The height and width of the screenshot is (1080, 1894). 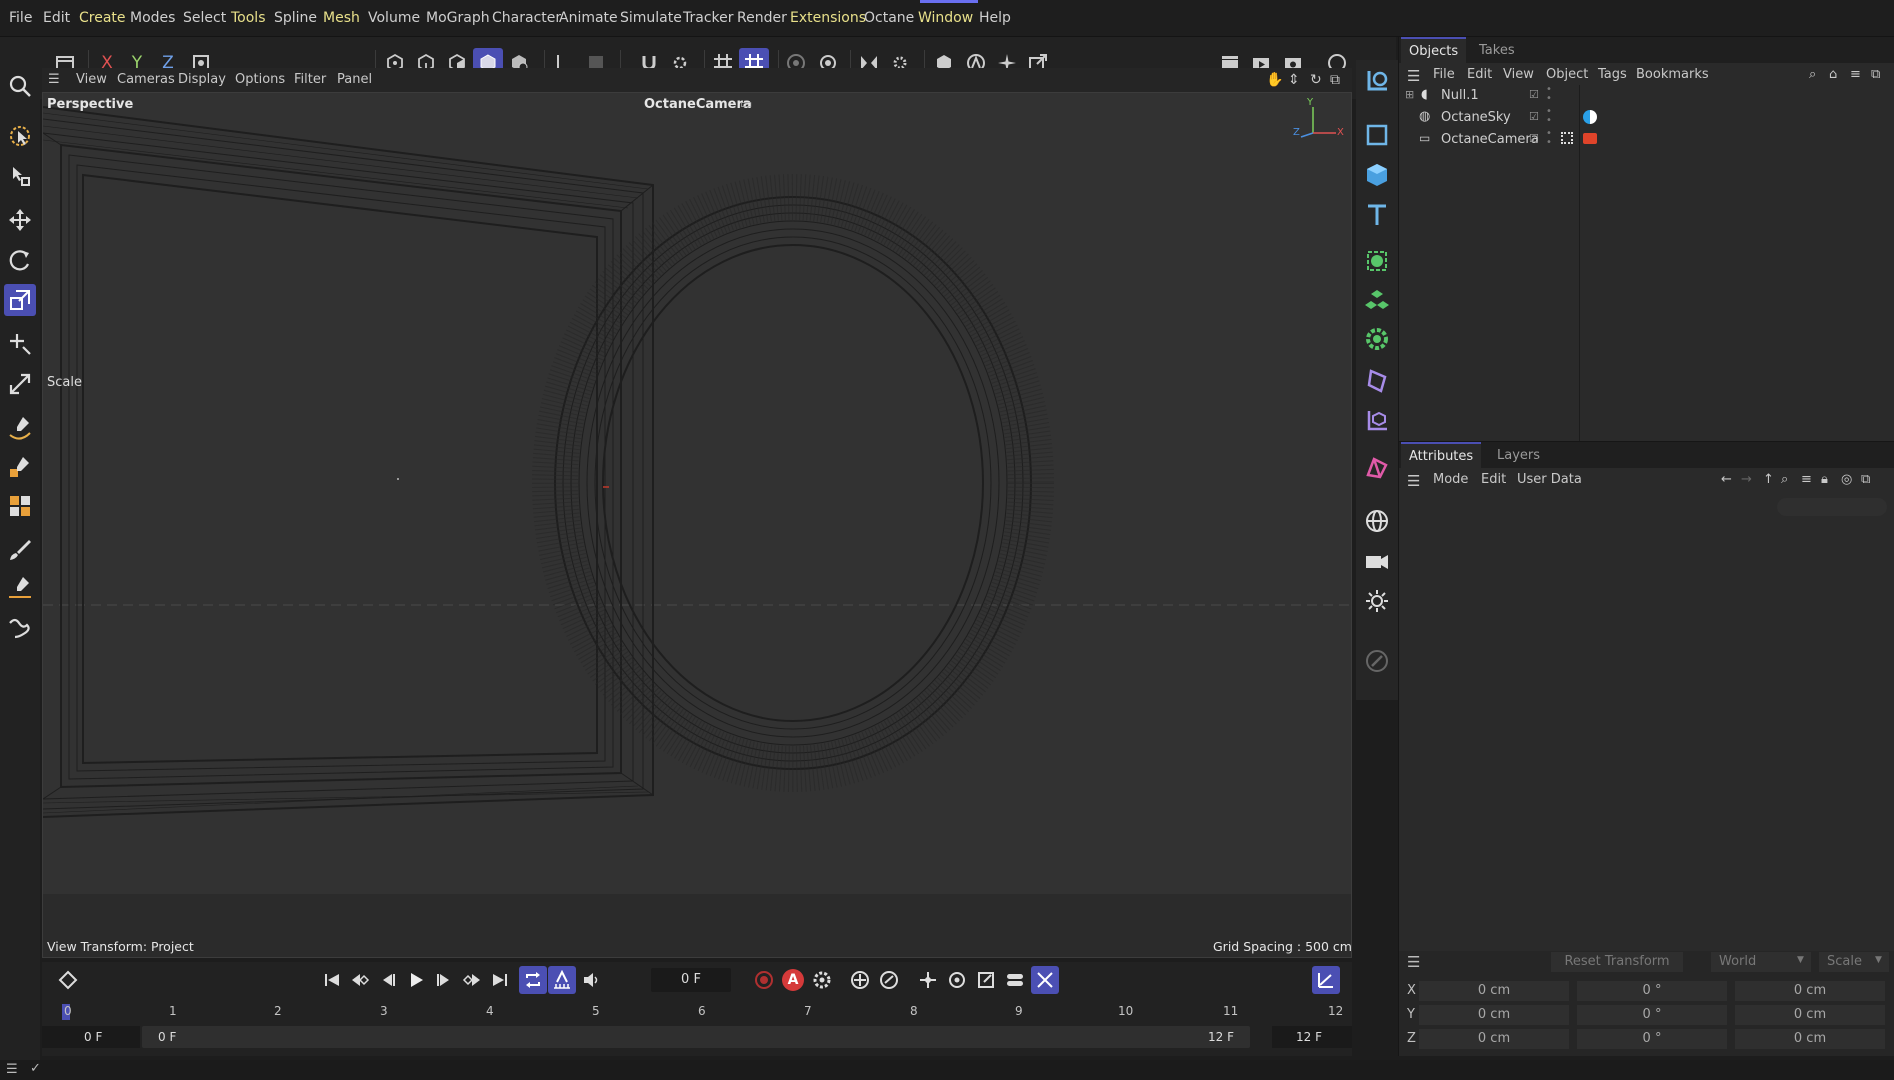 What do you see at coordinates (986, 980) in the screenshot?
I see `key-scale-button` at bounding box center [986, 980].